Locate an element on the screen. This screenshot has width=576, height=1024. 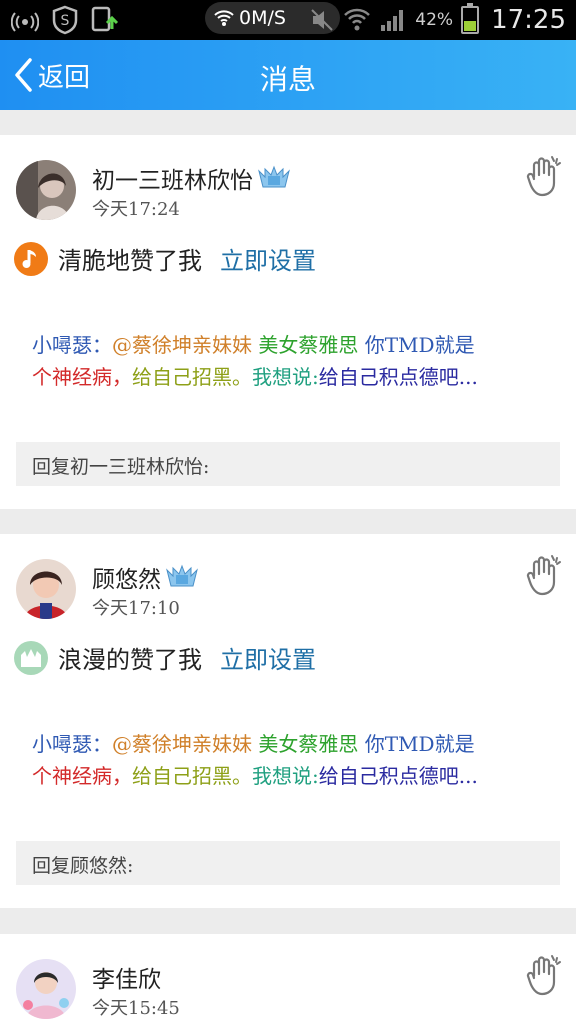
sender-name: 初一三班林欣怡 is located at coordinates (172, 178).